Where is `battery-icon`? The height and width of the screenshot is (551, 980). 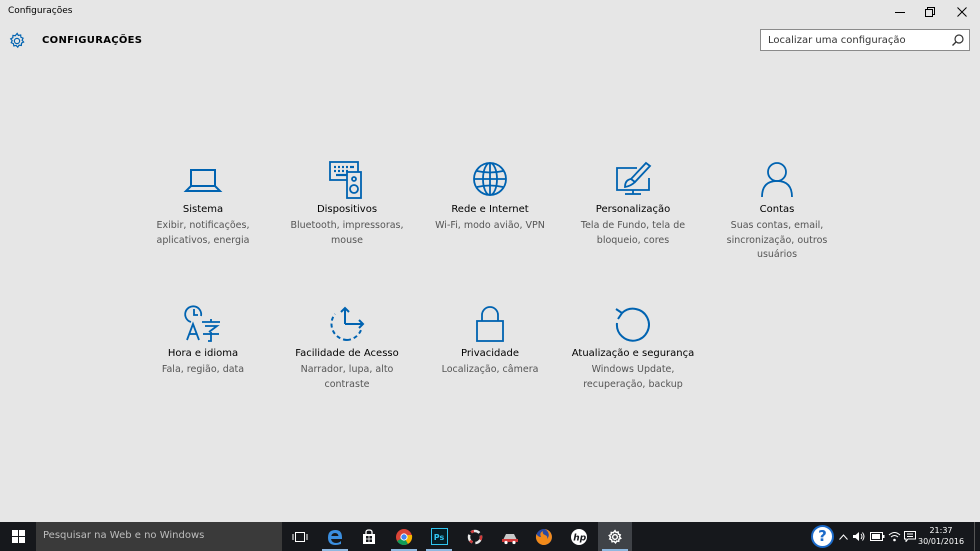
battery-icon is located at coordinates (876, 536).